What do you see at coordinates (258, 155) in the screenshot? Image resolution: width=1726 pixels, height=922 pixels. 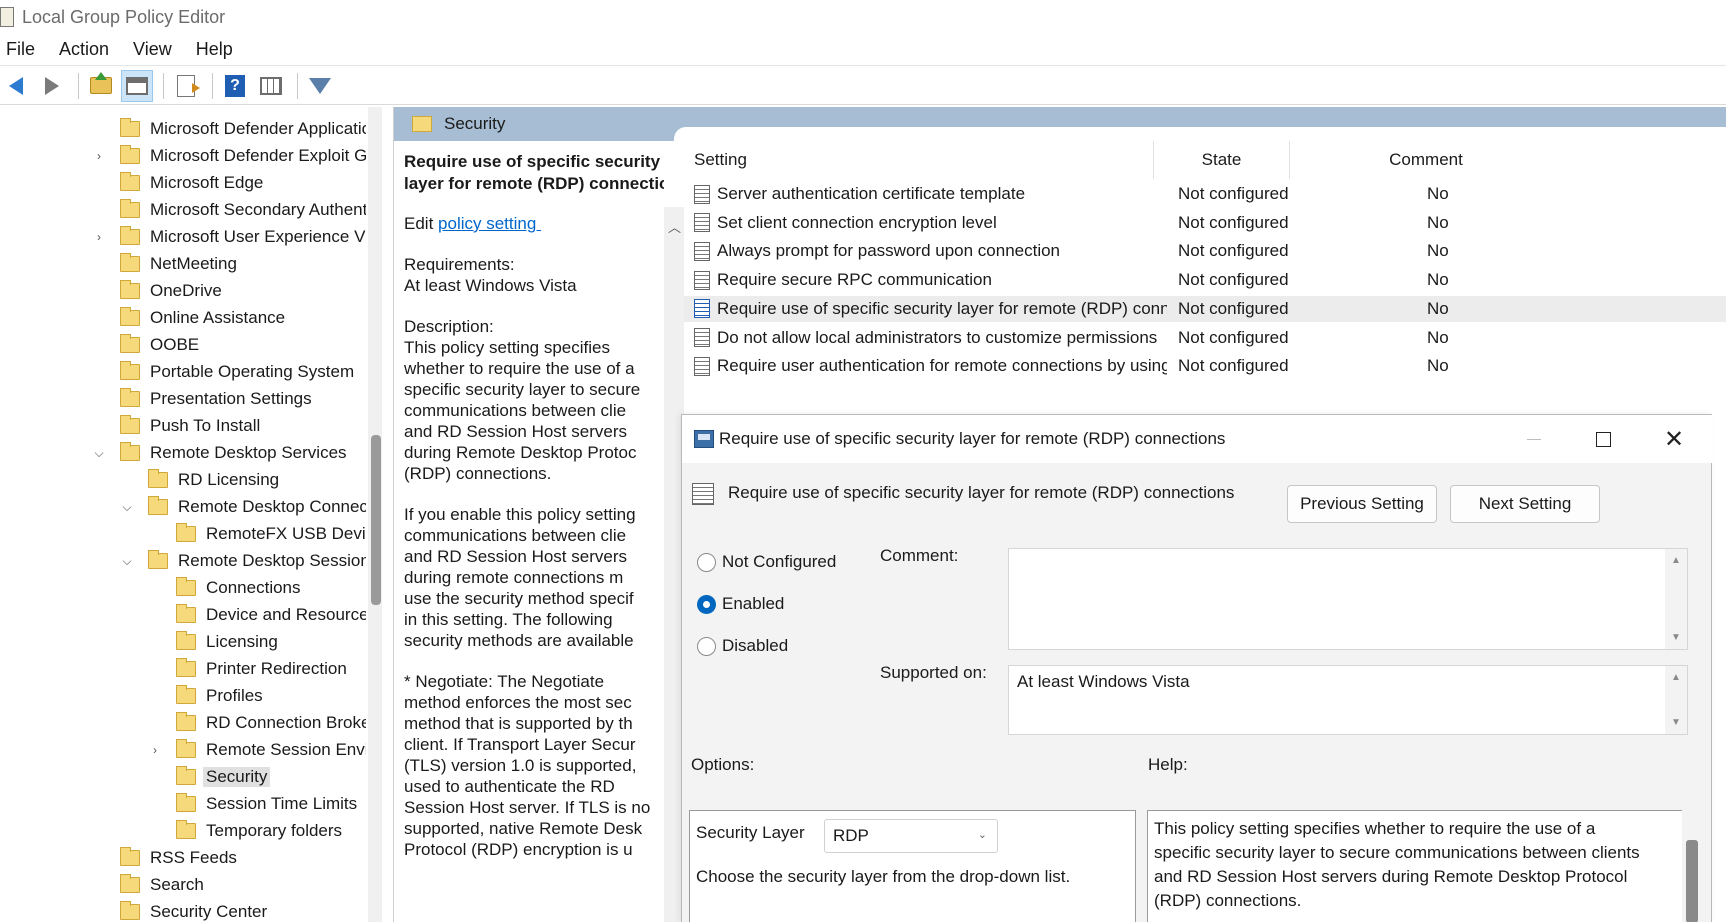 I see `tree-item-label: Microsoft Defender Exploit Guar` at bounding box center [258, 155].